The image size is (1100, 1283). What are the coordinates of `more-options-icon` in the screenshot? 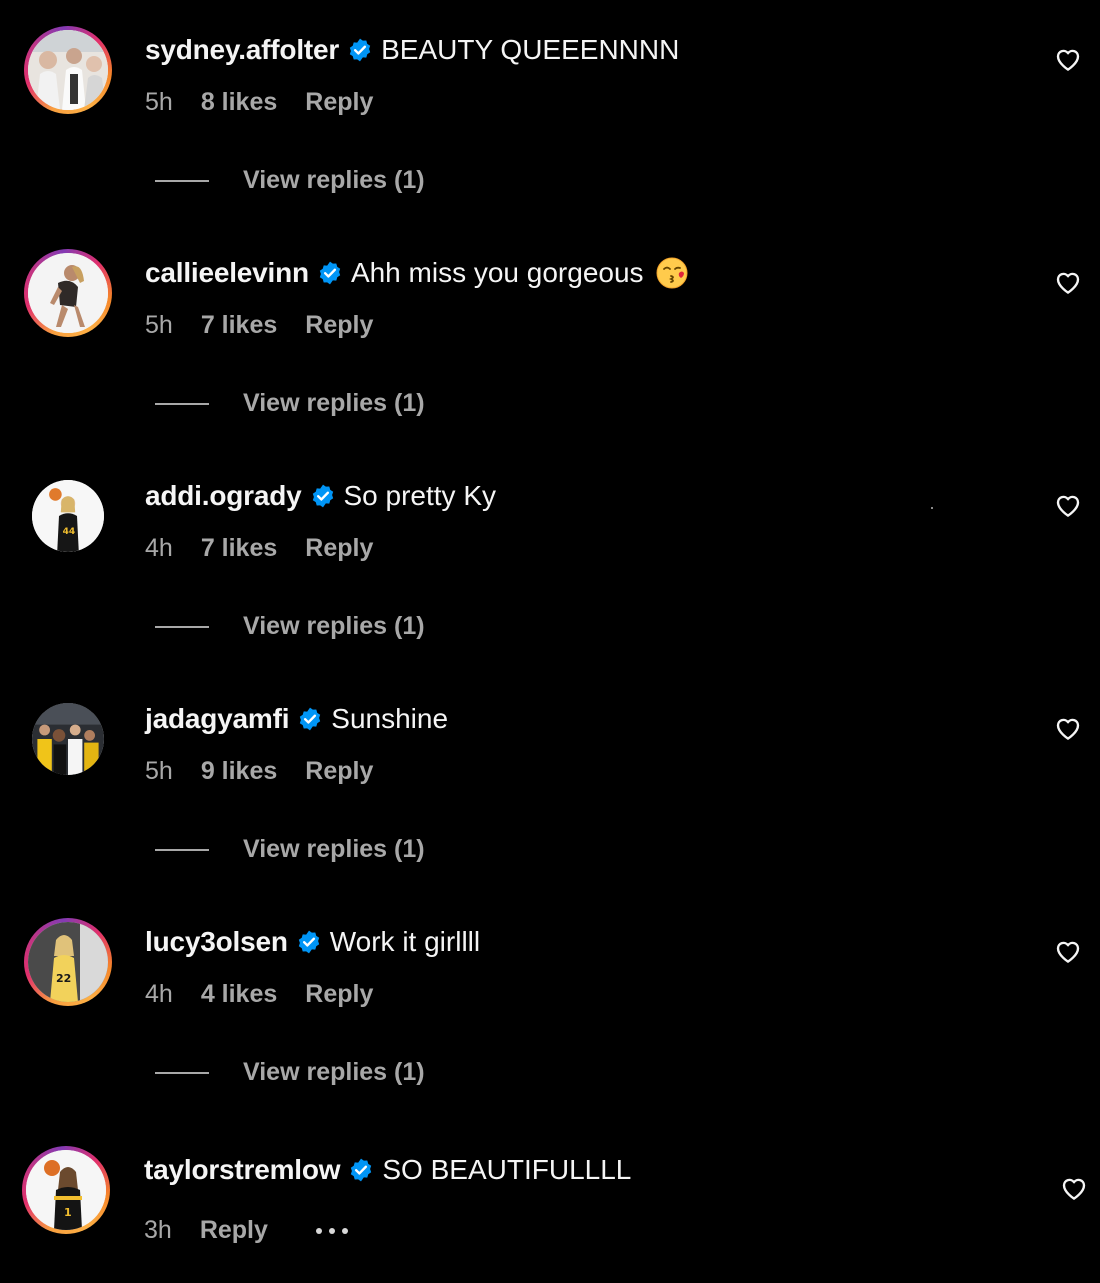 It's located at (335, 1231).